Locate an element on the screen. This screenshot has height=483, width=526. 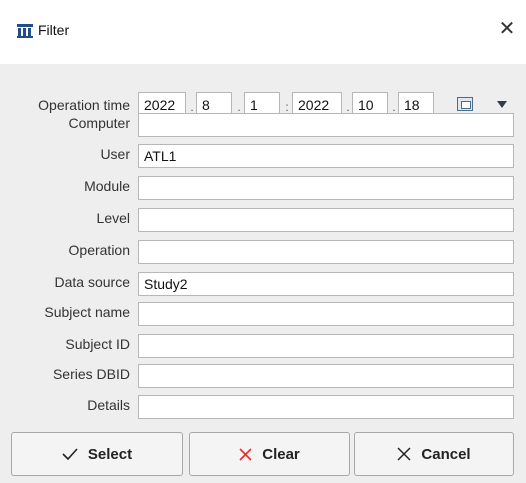
series-dbid-field is located at coordinates (326, 376).